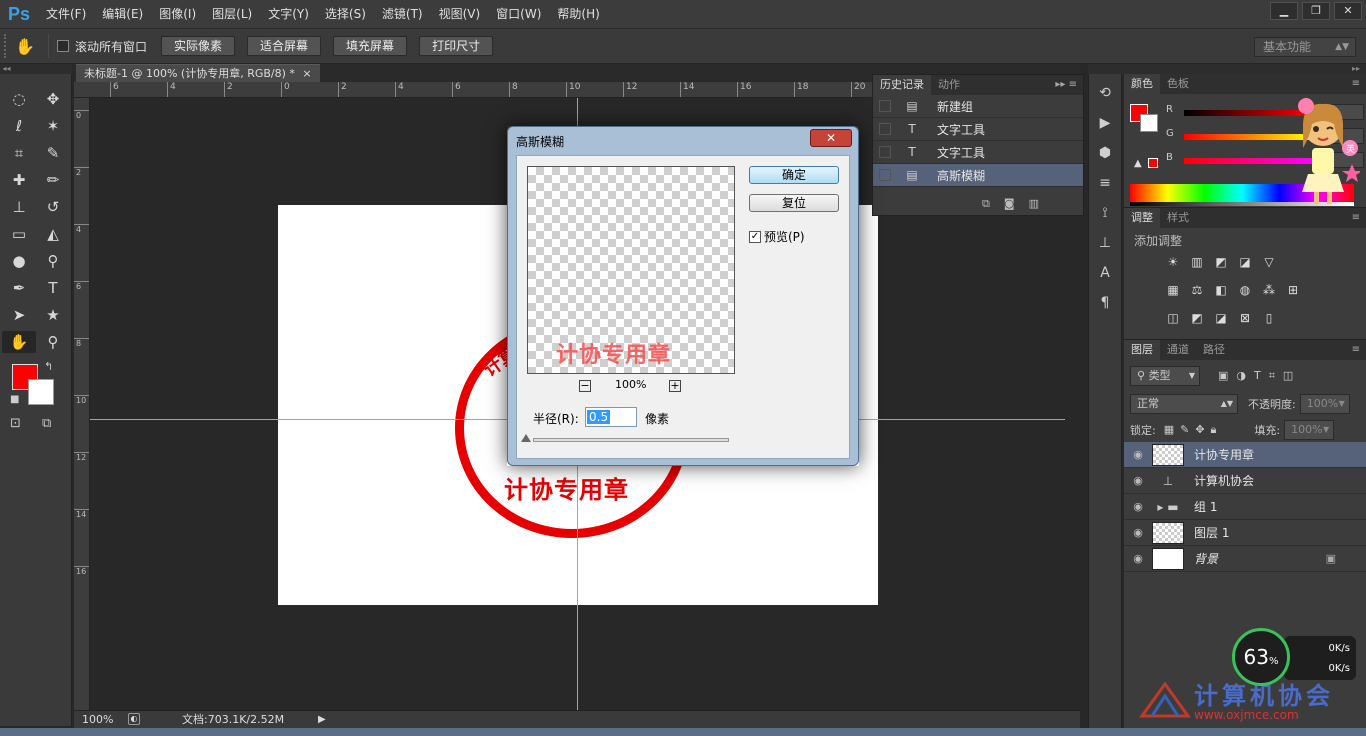  What do you see at coordinates (1214, 350) in the screenshot?
I see `tab-paths: 路径` at bounding box center [1214, 350].